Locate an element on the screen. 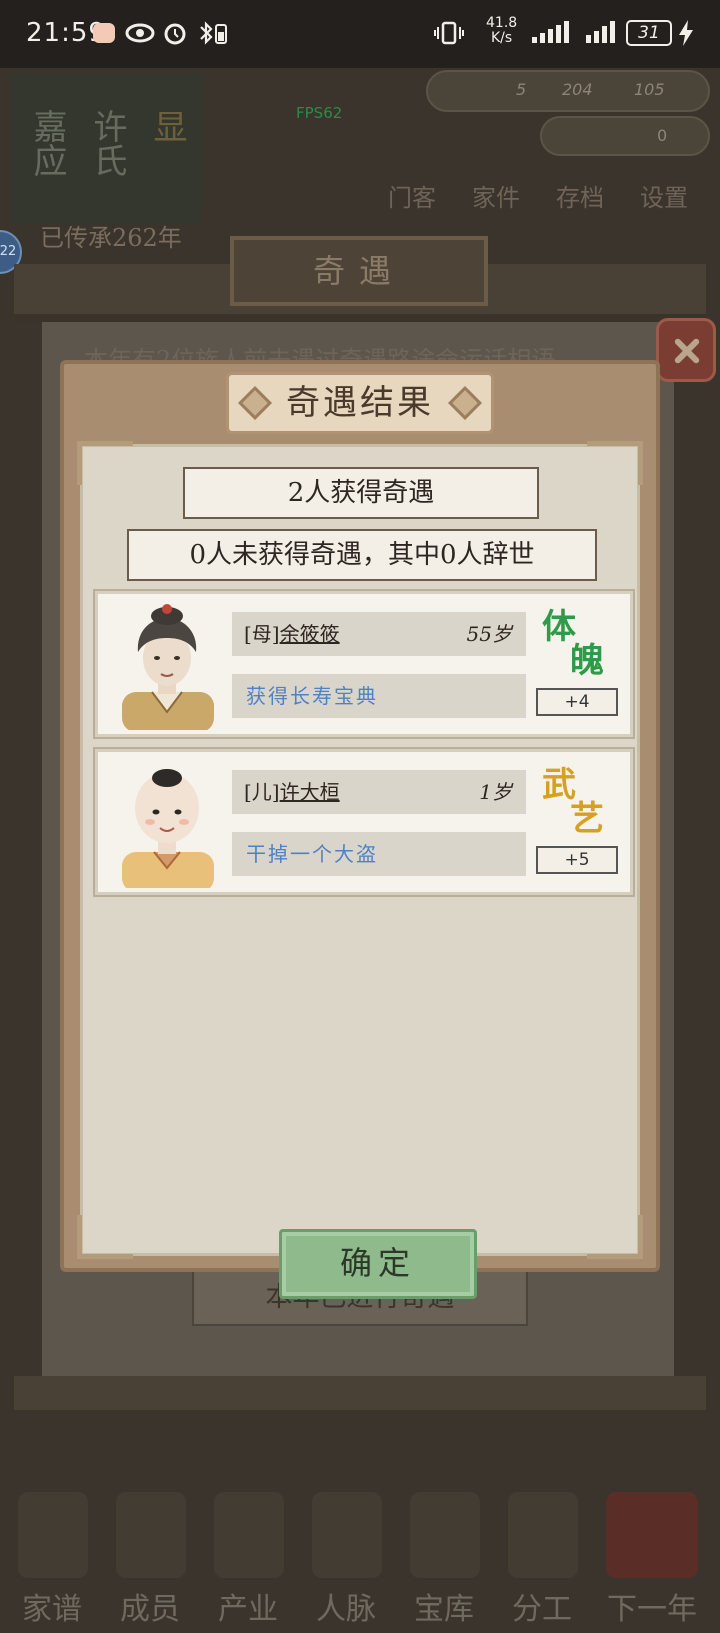 The width and height of the screenshot is (720, 1633). nav-next-year: 下一年 is located at coordinates (652, 1558).